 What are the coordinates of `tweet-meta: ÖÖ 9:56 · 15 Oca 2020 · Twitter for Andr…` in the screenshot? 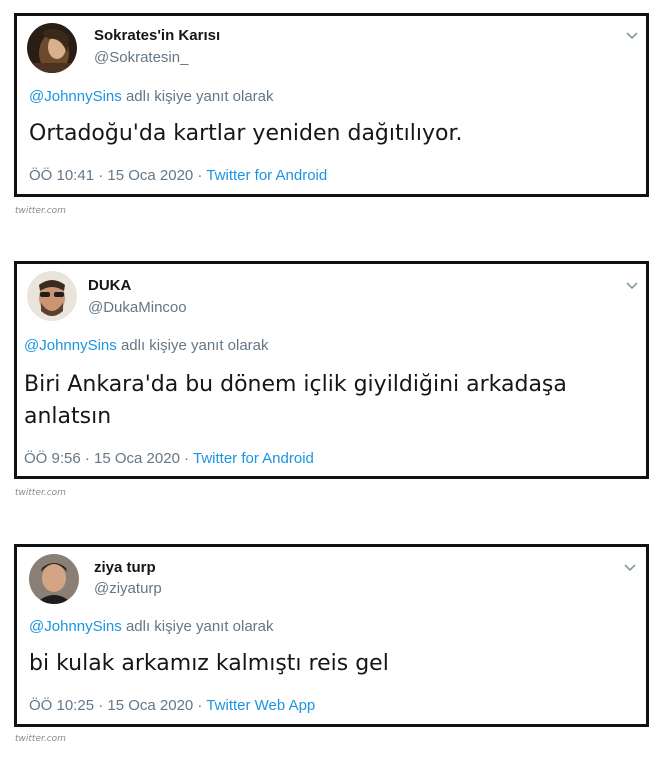 It's located at (169, 458).